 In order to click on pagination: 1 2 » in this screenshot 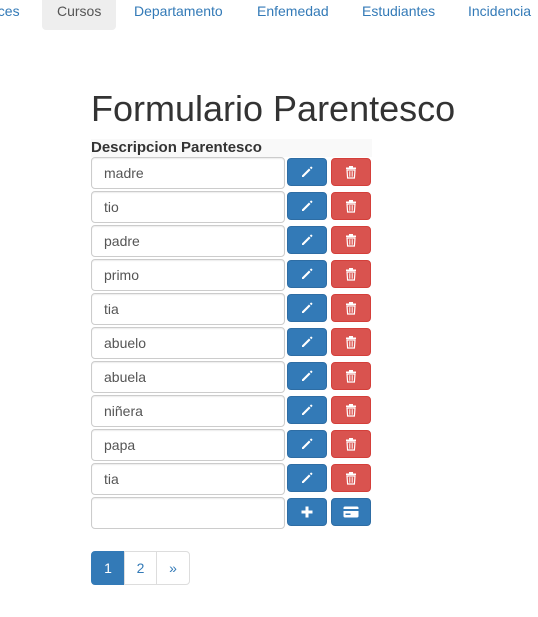, I will do `click(140, 568)`.